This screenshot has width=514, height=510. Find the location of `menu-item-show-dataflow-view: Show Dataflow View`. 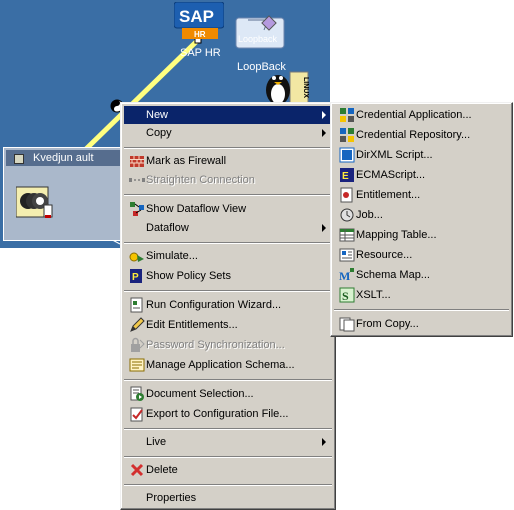

menu-item-show-dataflow-view: Show Dataflow View is located at coordinates (228, 209).